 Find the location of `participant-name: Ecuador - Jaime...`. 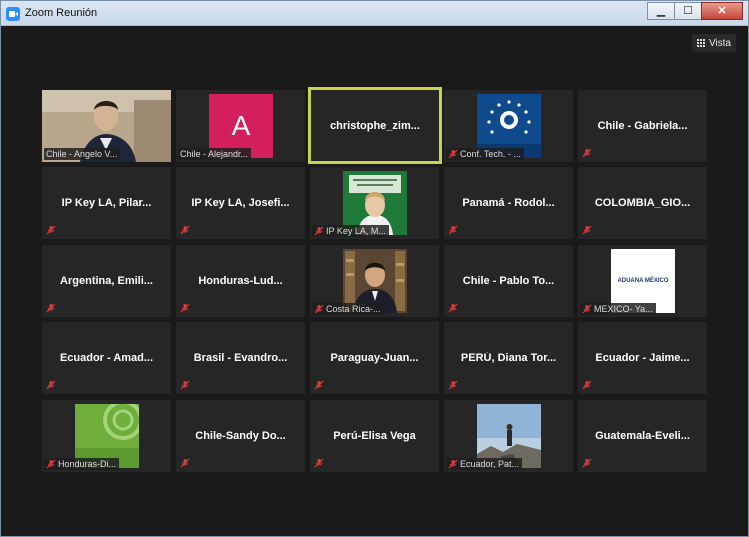

participant-name: Ecuador - Jaime... is located at coordinates (642, 358).